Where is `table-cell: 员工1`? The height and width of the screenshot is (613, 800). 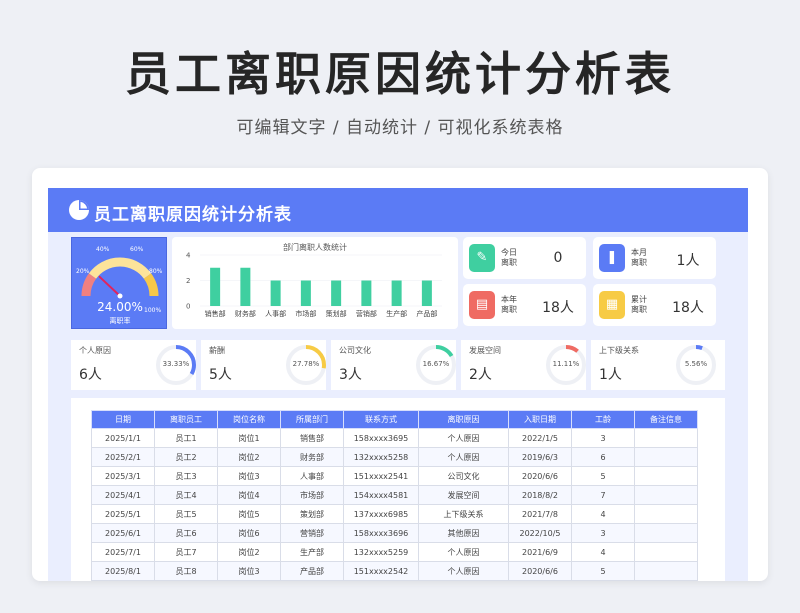 table-cell: 员工1 is located at coordinates (186, 438).